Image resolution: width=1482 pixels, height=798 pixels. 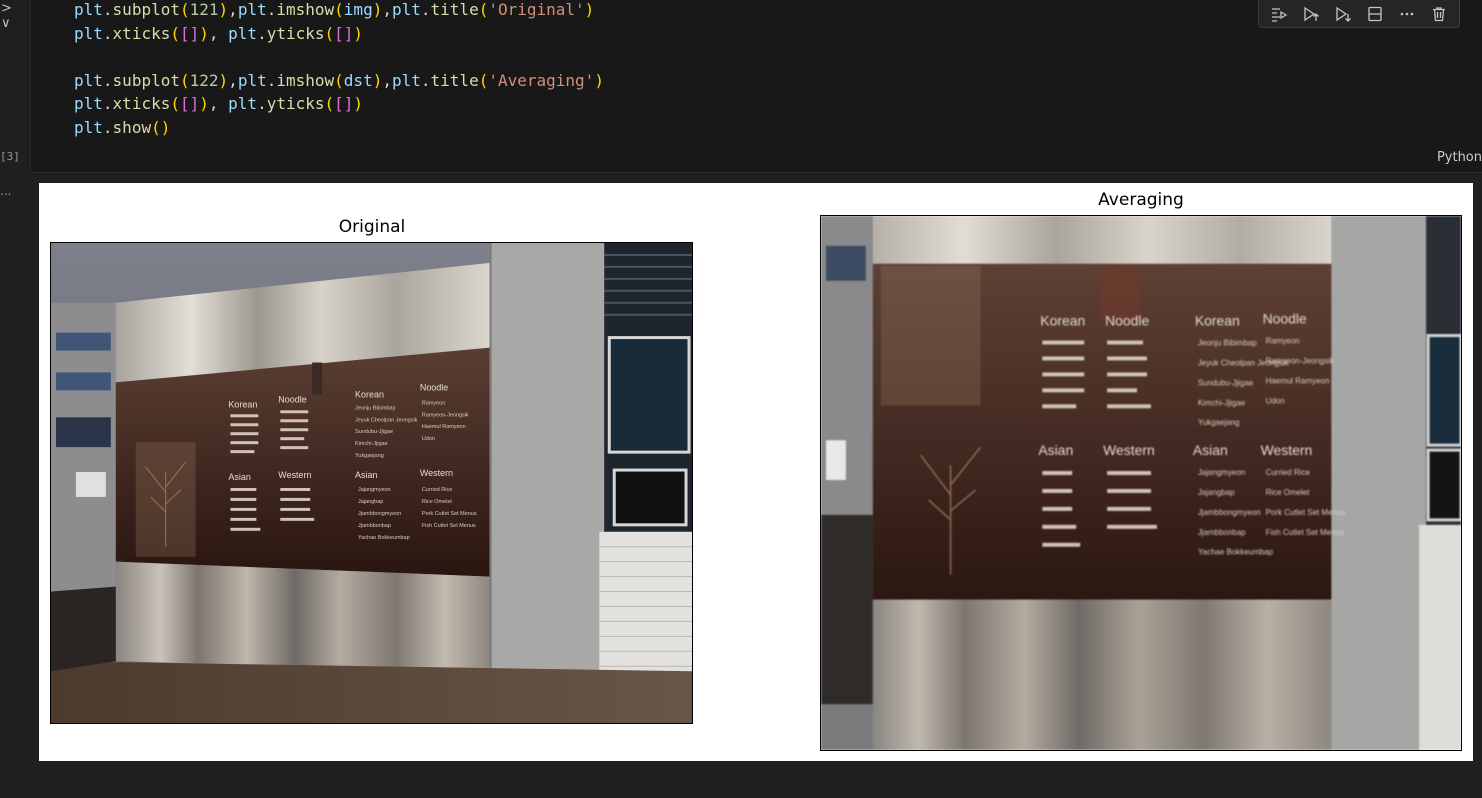 I want to click on menu-item: Yachae Bokkeumbap, so click(x=384, y=538).